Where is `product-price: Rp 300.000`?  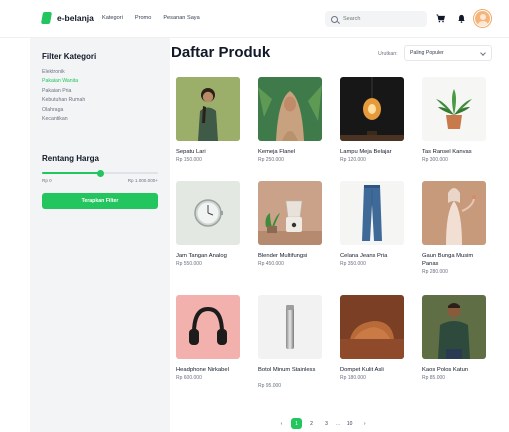
product-price: Rp 300.000 is located at coordinates (435, 160).